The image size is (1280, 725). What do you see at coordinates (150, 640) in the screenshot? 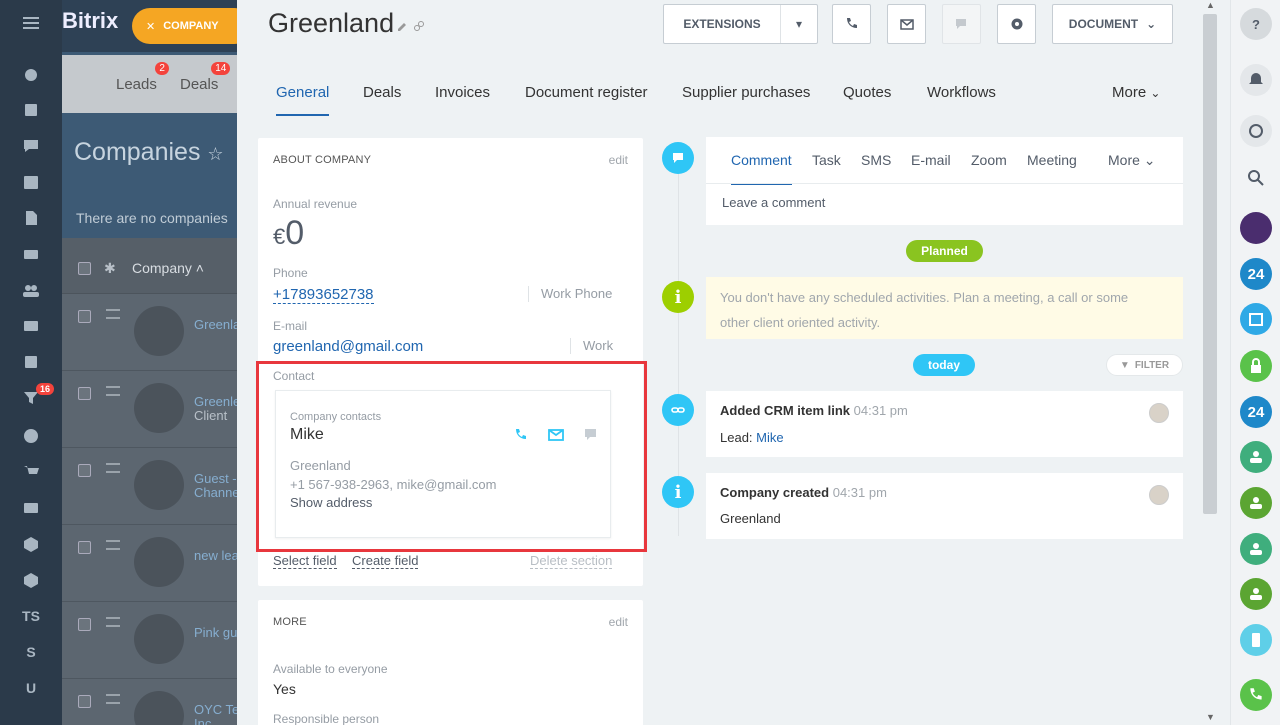
I see `table-row: Pink gu` at bounding box center [150, 640].